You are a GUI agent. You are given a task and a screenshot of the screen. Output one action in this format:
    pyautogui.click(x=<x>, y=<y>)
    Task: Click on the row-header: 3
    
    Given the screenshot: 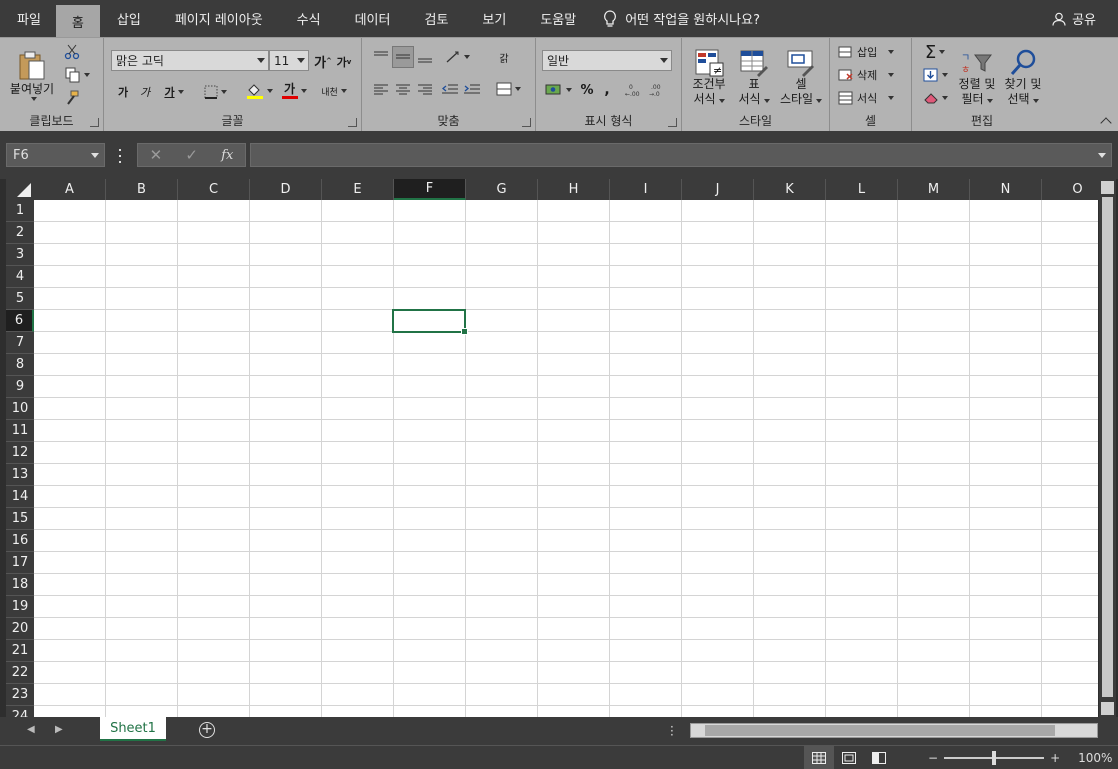 What is the action you would take?
    pyautogui.click(x=20, y=255)
    